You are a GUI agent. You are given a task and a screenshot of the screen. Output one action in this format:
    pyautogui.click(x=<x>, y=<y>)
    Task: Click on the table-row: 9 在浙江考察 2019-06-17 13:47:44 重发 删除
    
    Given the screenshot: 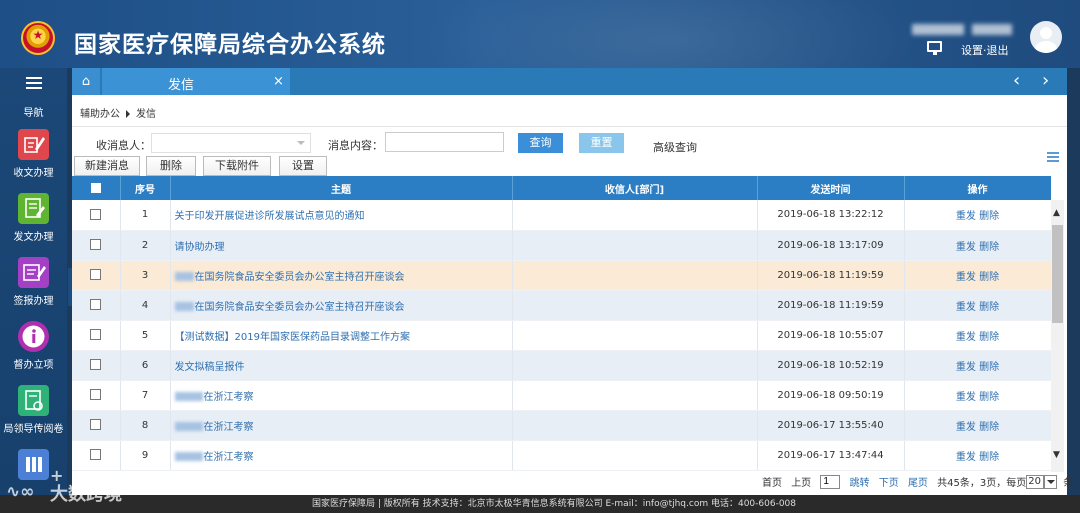 What is the action you would take?
    pyautogui.click(x=561, y=455)
    